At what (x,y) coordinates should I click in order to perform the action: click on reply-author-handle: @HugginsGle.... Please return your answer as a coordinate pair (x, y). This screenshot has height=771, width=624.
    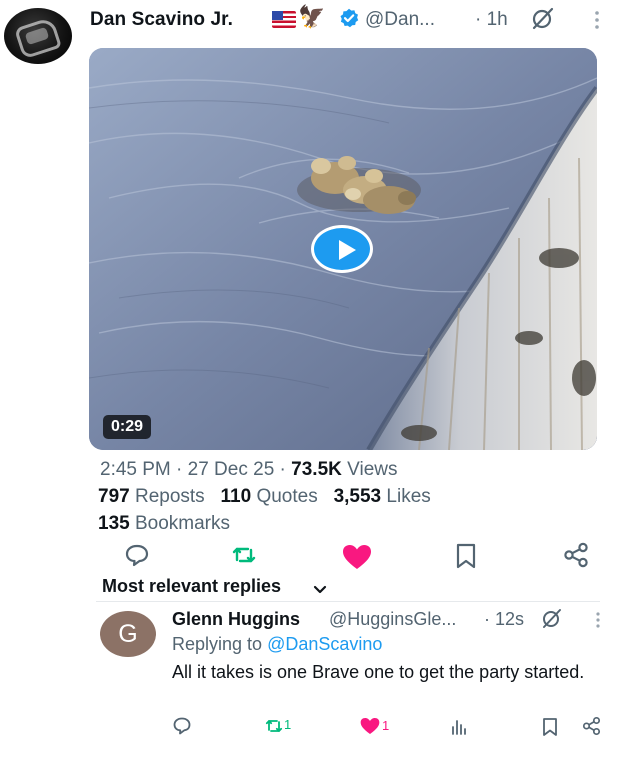
    Looking at the image, I should click on (392, 619).